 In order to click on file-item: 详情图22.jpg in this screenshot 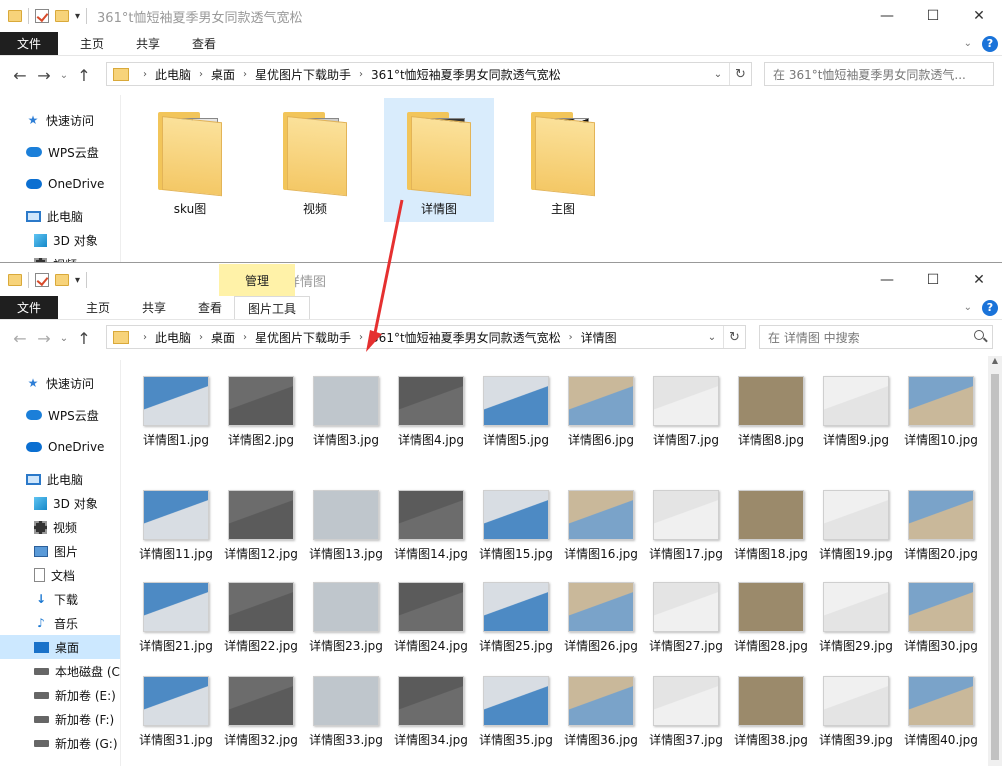, I will do `click(261, 613)`.